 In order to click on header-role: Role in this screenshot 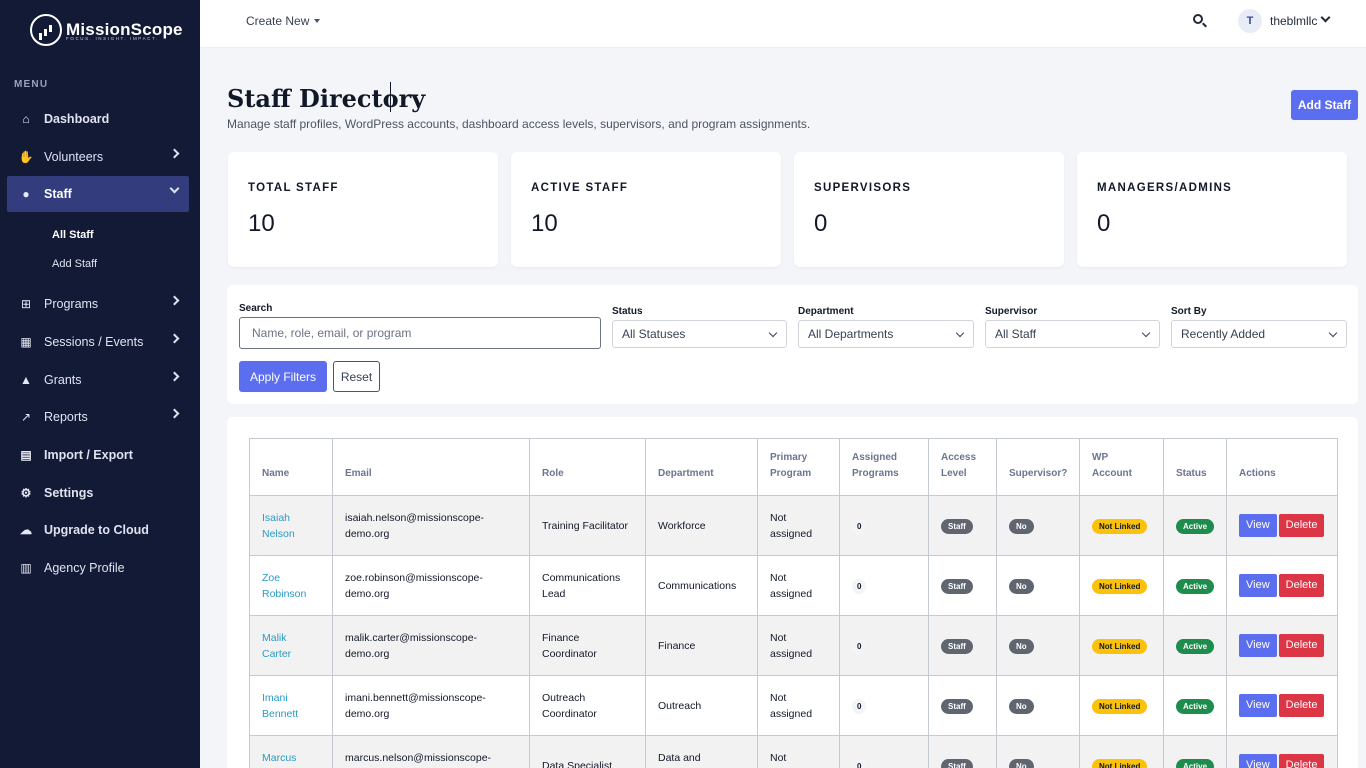, I will do `click(587, 467)`.